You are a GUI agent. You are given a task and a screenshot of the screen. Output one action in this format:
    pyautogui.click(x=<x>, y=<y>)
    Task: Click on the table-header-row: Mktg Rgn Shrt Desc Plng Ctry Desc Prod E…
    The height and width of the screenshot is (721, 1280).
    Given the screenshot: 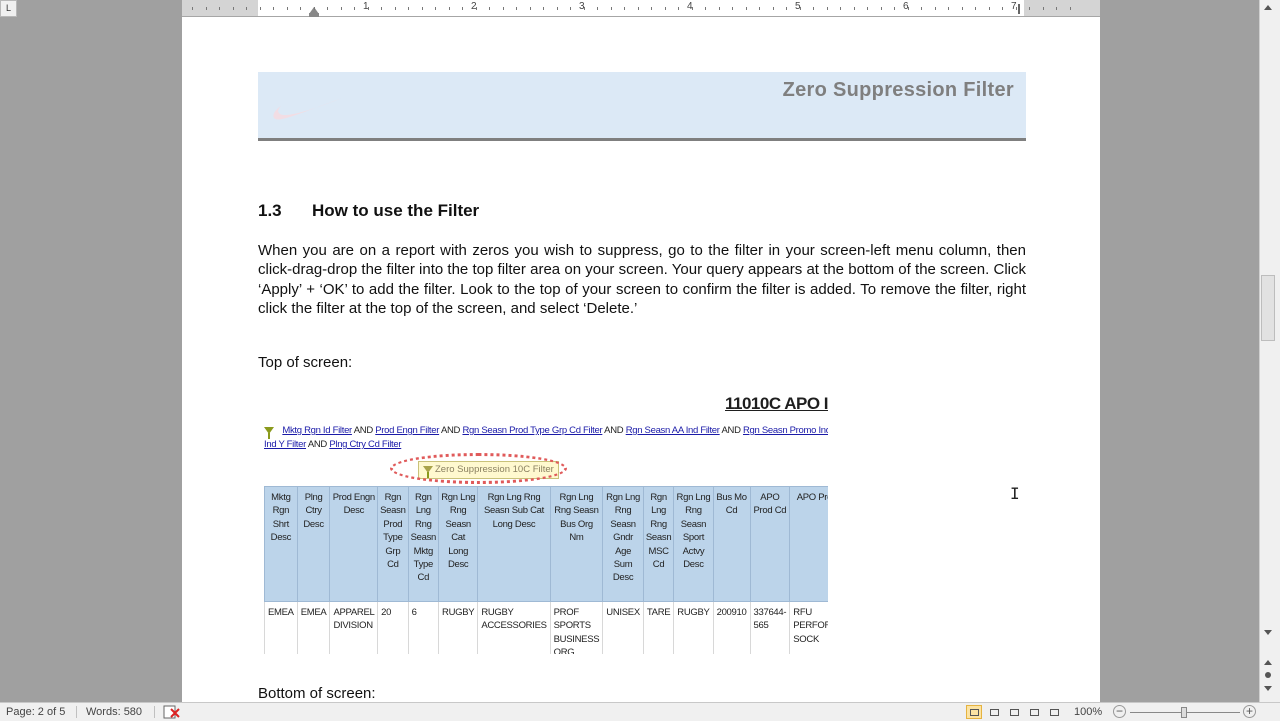 What is the action you would take?
    pyautogui.click(x=546, y=544)
    